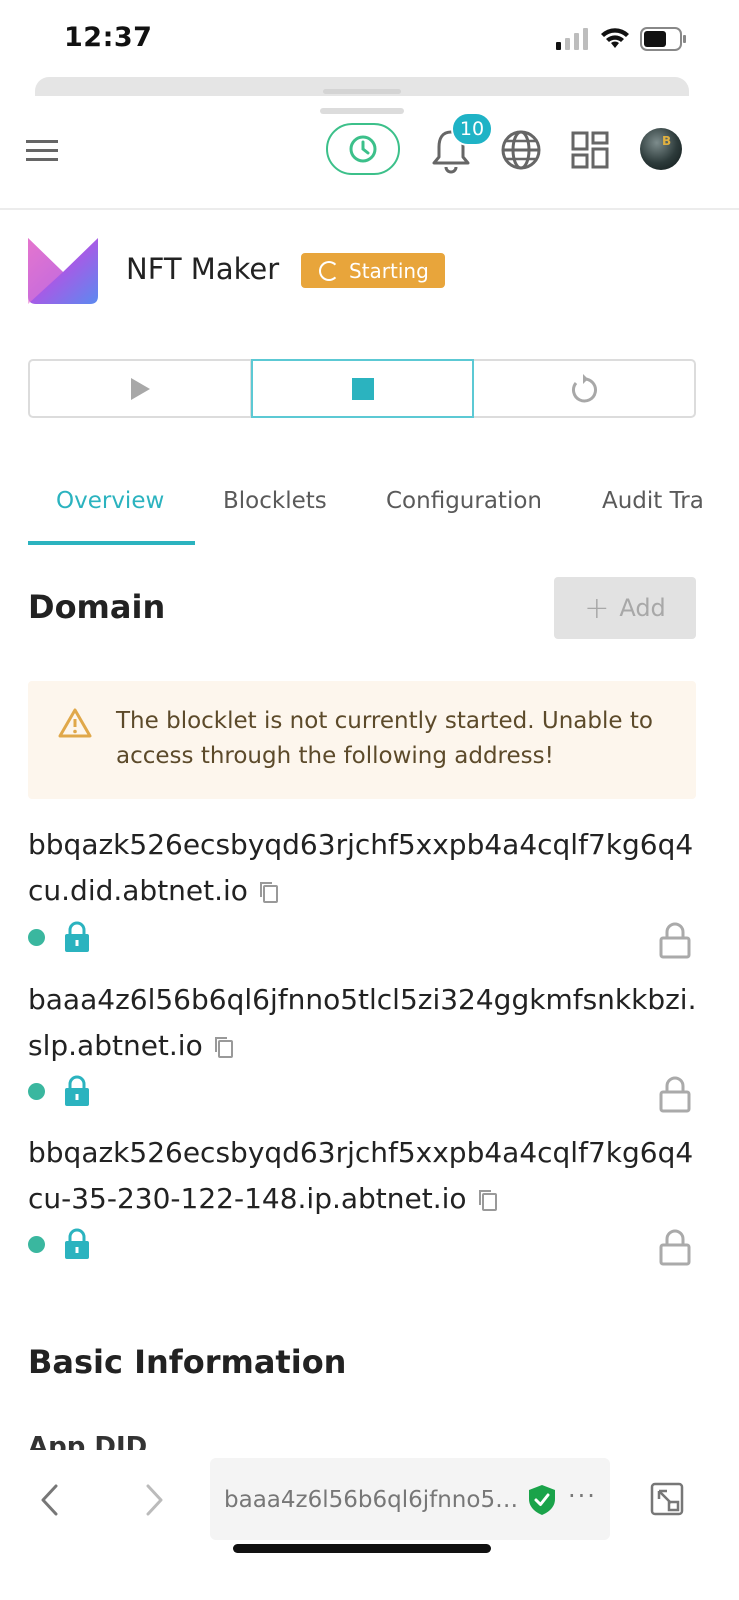 The image size is (739, 1600). Describe the element at coordinates (642, 608) in the screenshot. I see `add-label: Add` at that location.